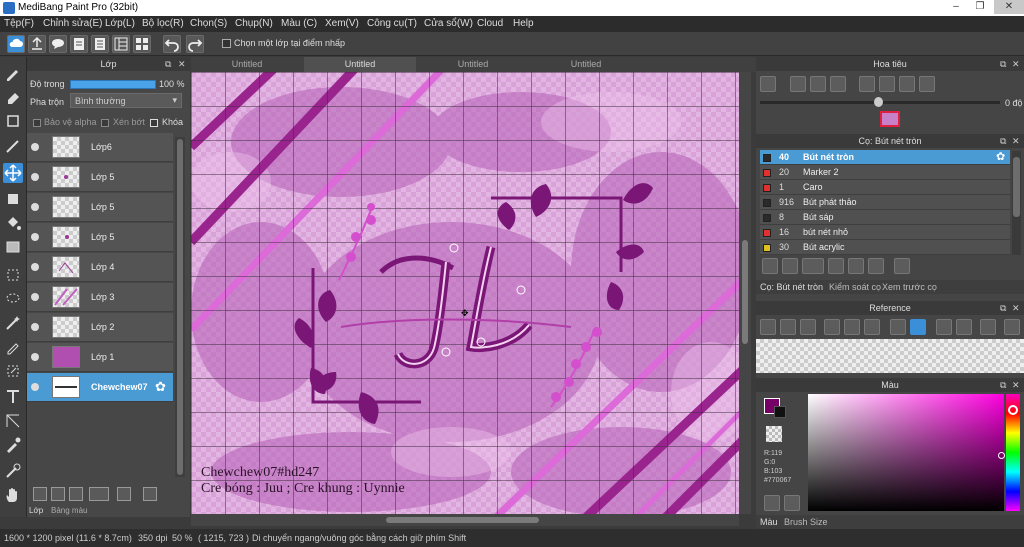  I want to click on zoom-actual-icon, so click(867, 84).